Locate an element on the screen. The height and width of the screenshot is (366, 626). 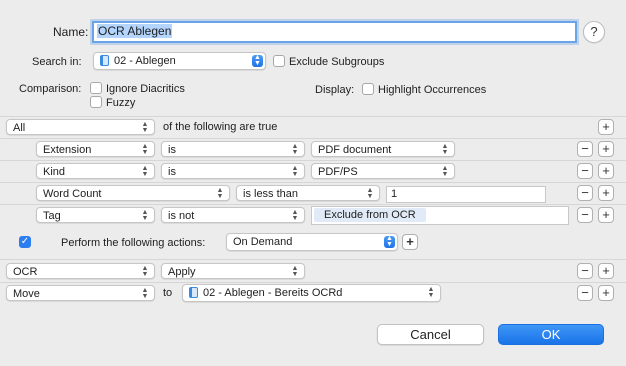
destination-popup: 02 - Ablegen - Bereits OCRd ▲ ▼ is located at coordinates (311, 293).